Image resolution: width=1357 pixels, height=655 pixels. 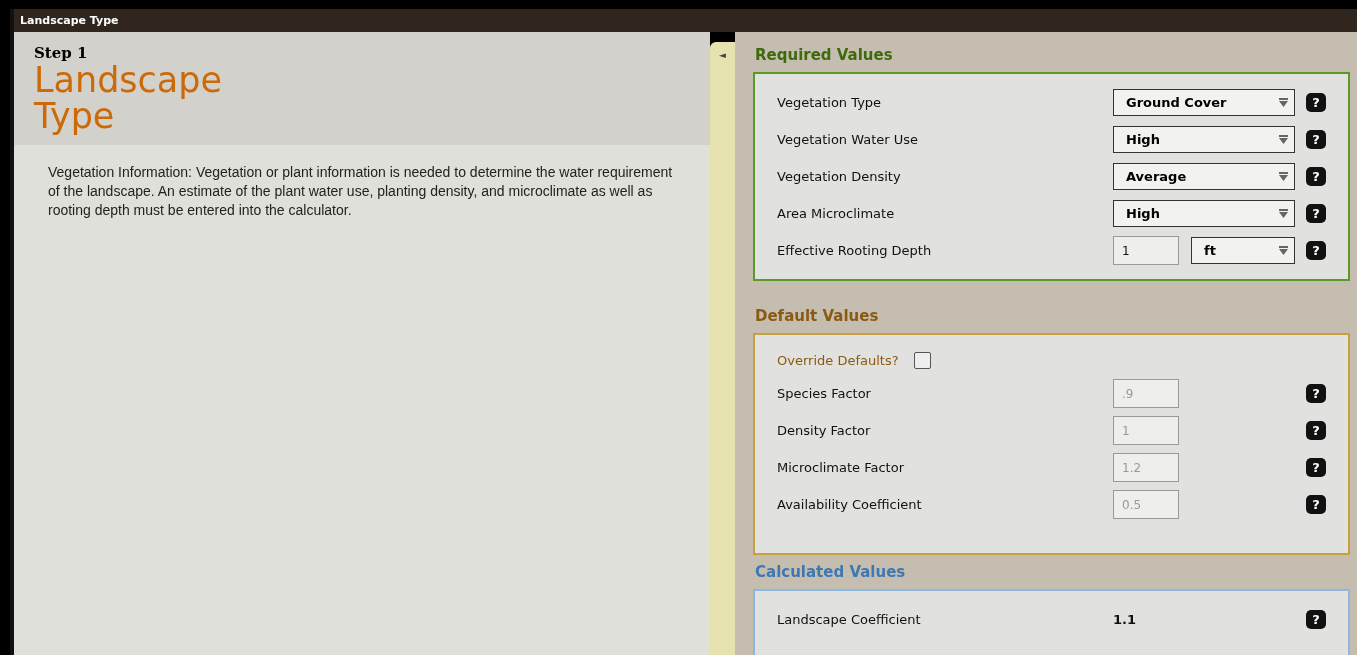 What do you see at coordinates (1204, 176) in the screenshot?
I see `dropdown: Average` at bounding box center [1204, 176].